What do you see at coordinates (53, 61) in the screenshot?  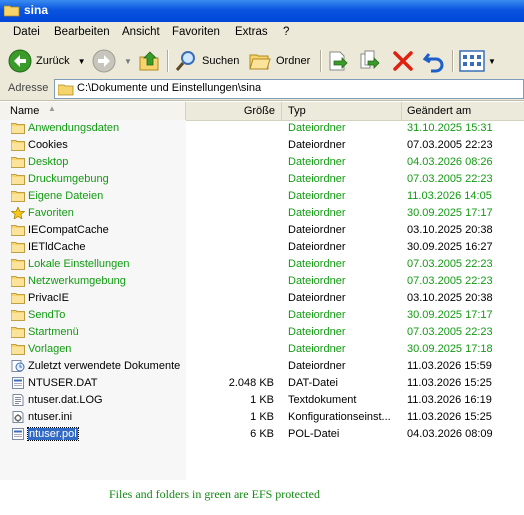 I see `back-label: Zurück` at bounding box center [53, 61].